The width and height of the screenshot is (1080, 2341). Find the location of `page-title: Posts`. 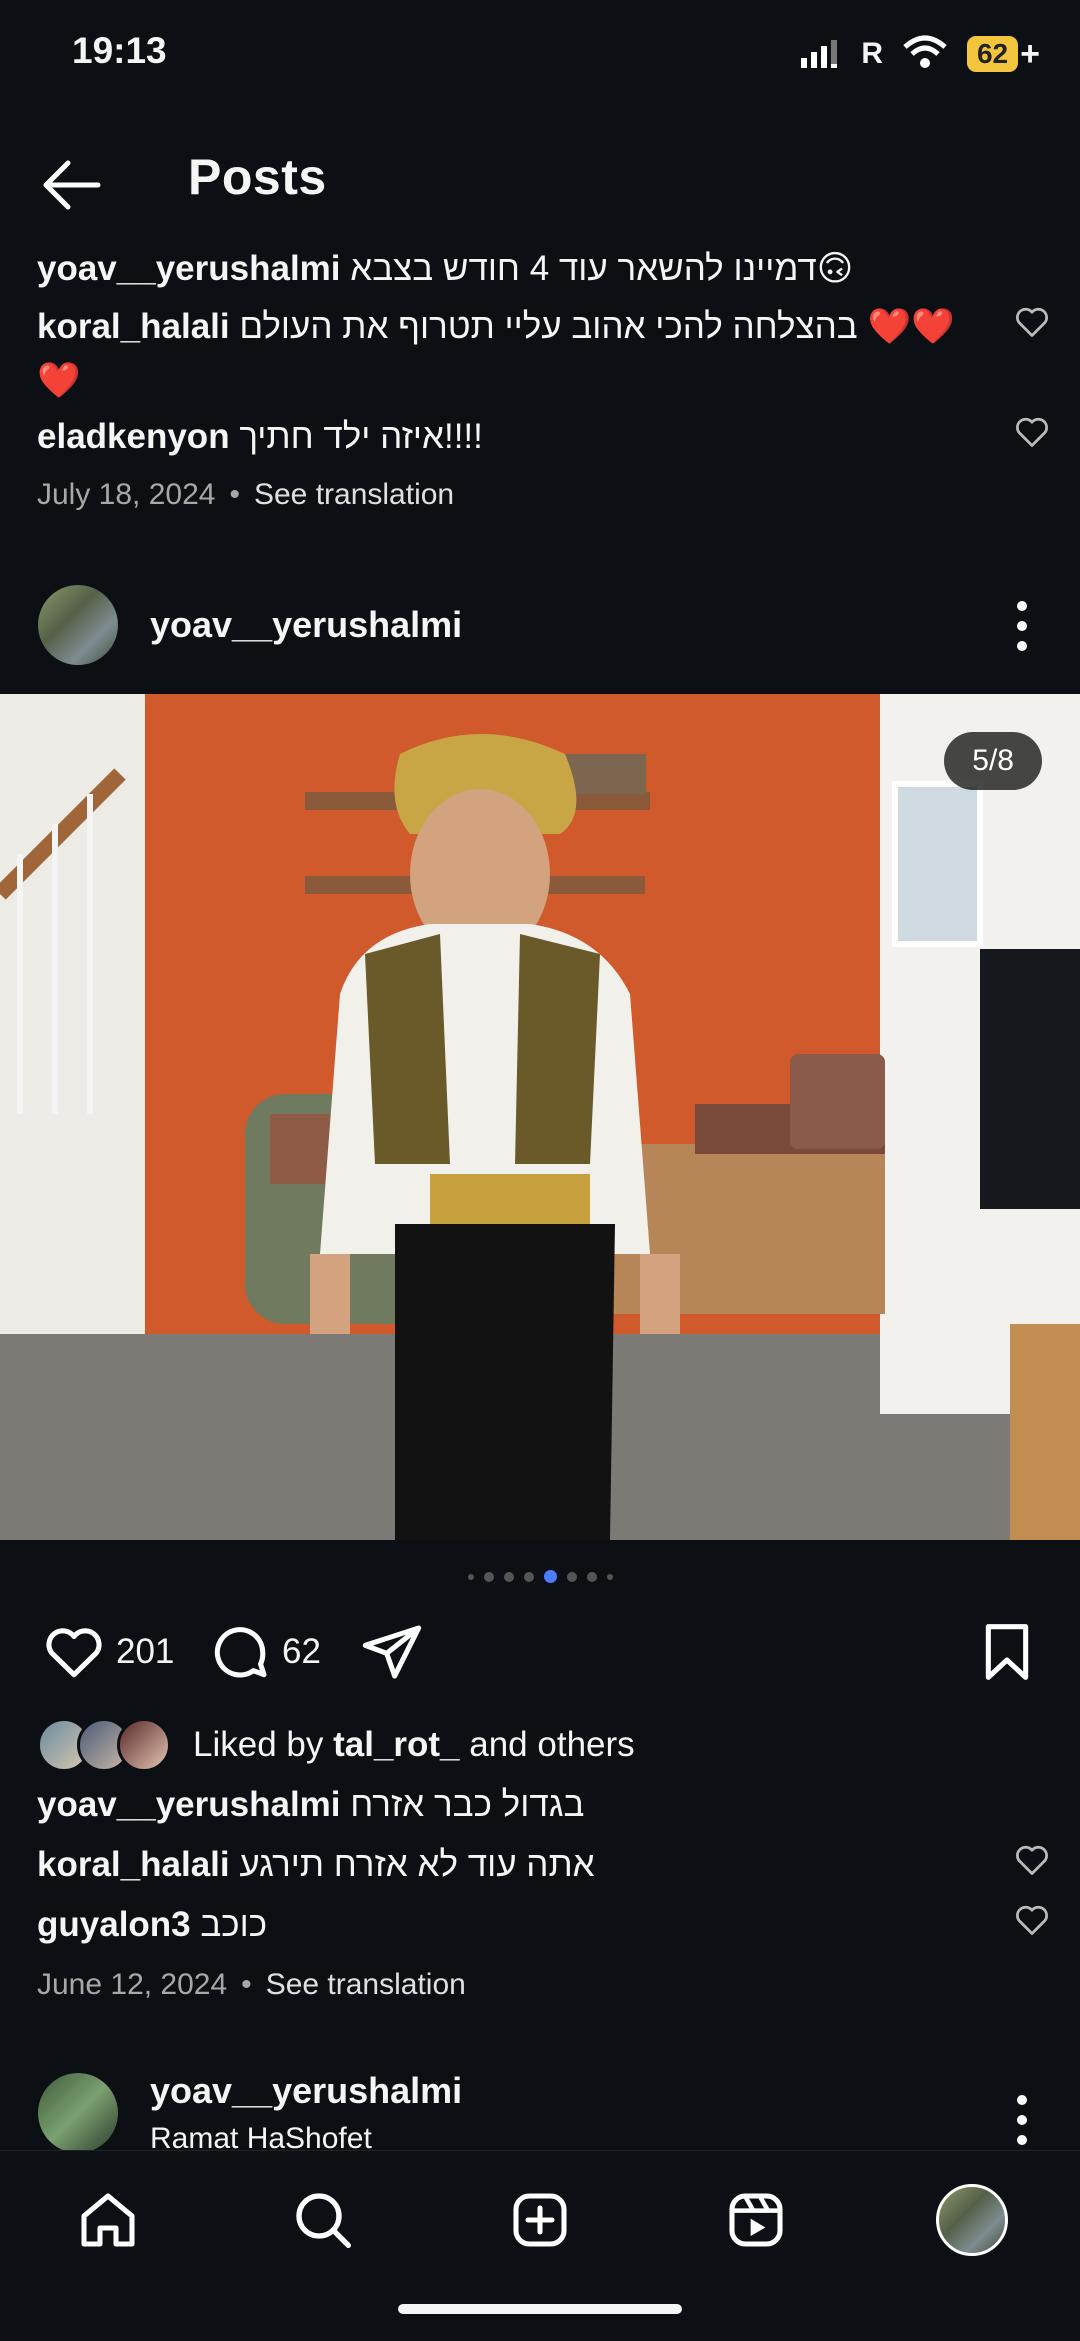

page-title: Posts is located at coordinates (257, 177).